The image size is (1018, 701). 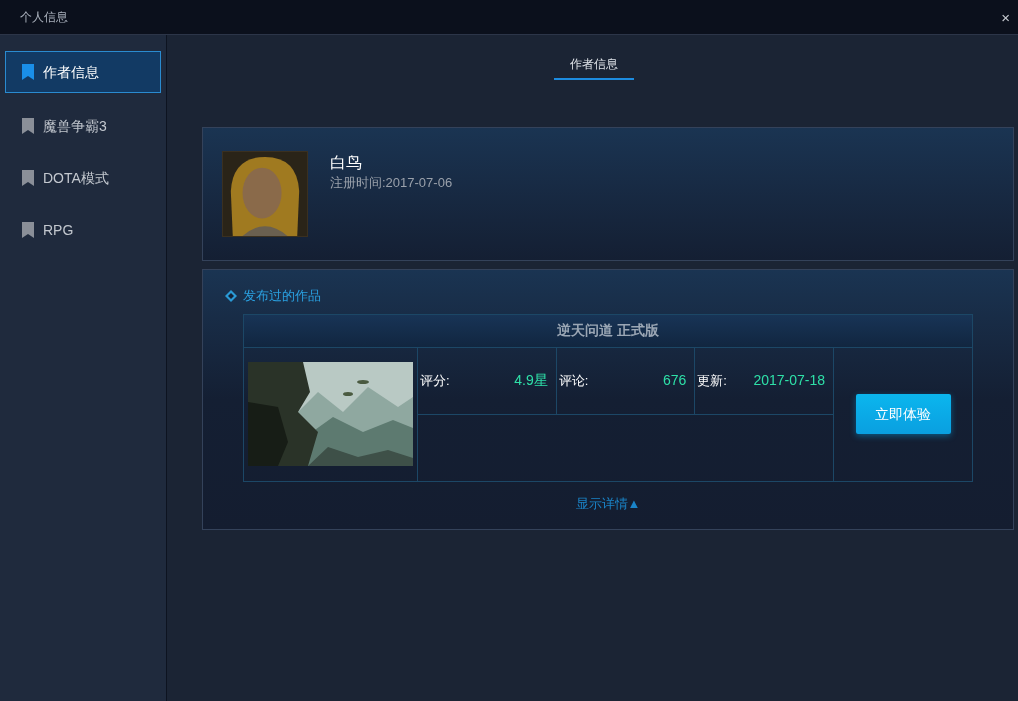 I want to click on game-title: 逆天问道 正式版, so click(x=608, y=331).